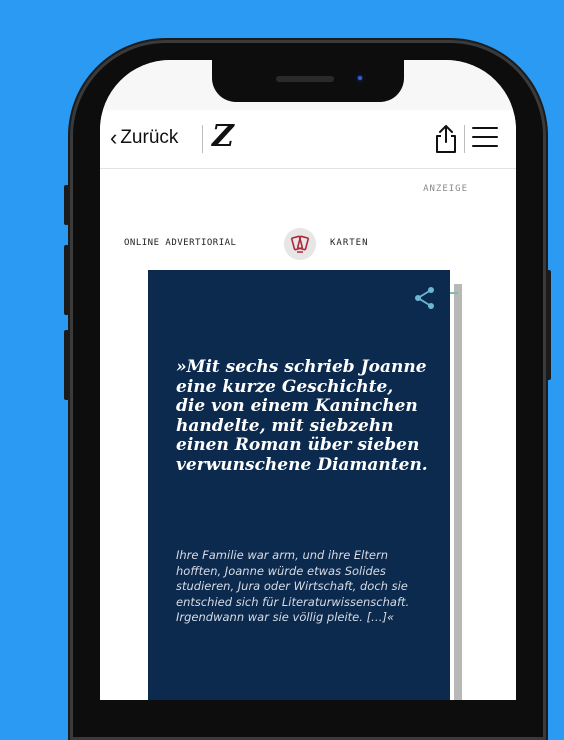 This screenshot has width=564, height=740. Describe the element at coordinates (223, 137) in the screenshot. I see `zeit-logo: Z` at that location.